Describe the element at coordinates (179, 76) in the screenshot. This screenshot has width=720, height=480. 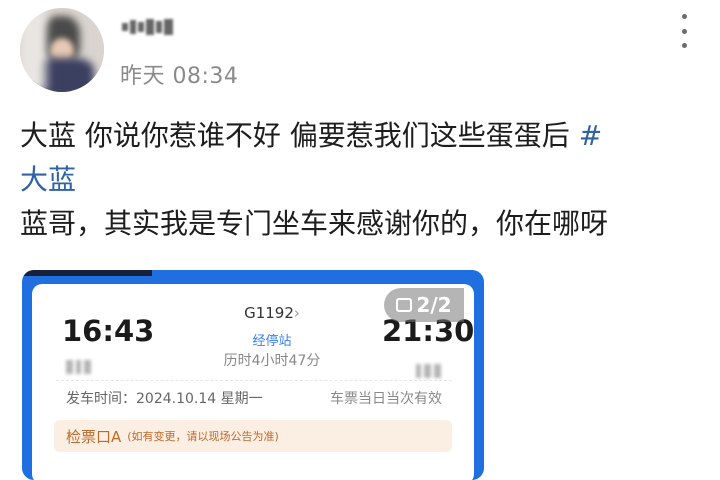
I see `post-time: 昨天 08:34` at that location.